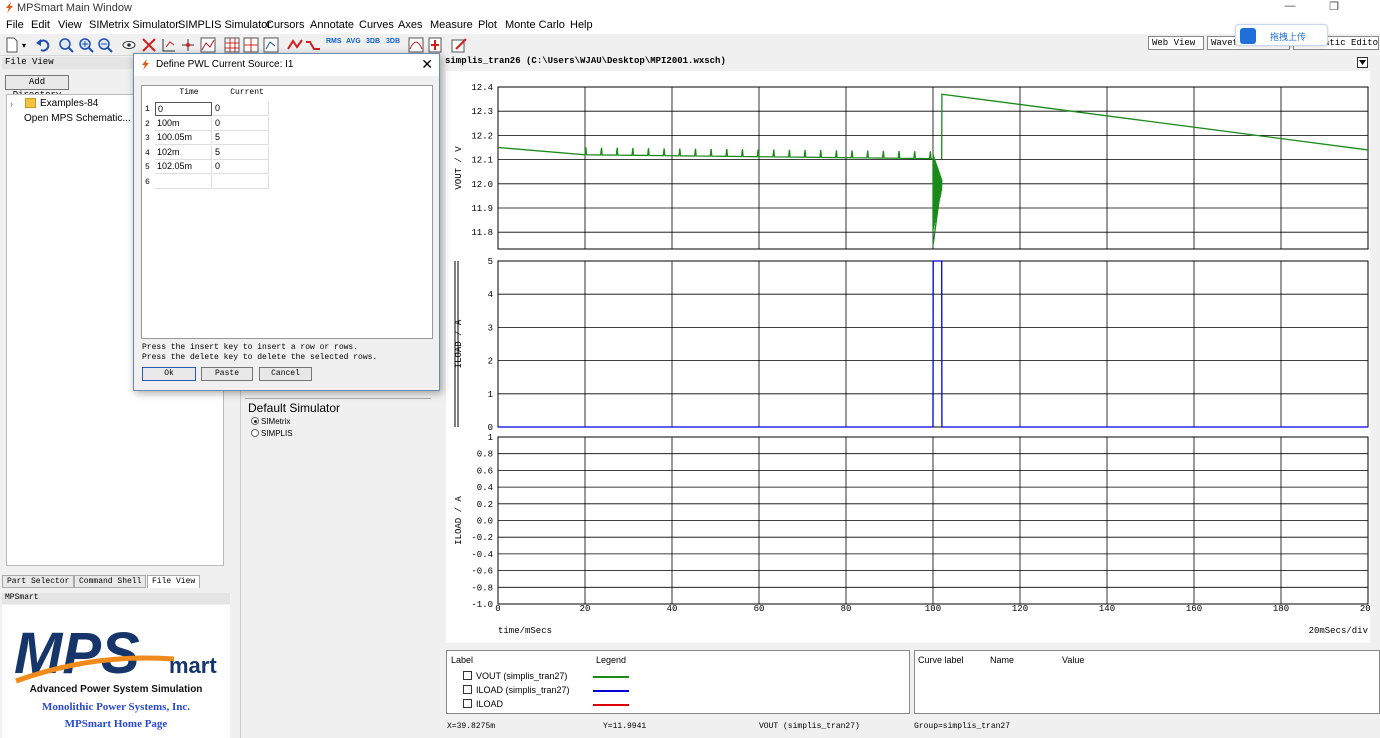  I want to click on radio-simetrix: SIMetrix, so click(270, 421).